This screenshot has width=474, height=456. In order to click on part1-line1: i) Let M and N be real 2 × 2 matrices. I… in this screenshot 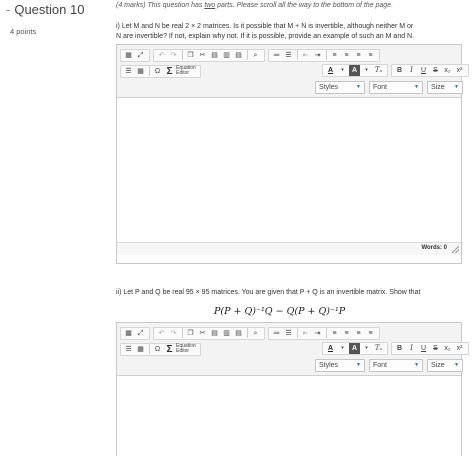, I will do `click(265, 26)`.